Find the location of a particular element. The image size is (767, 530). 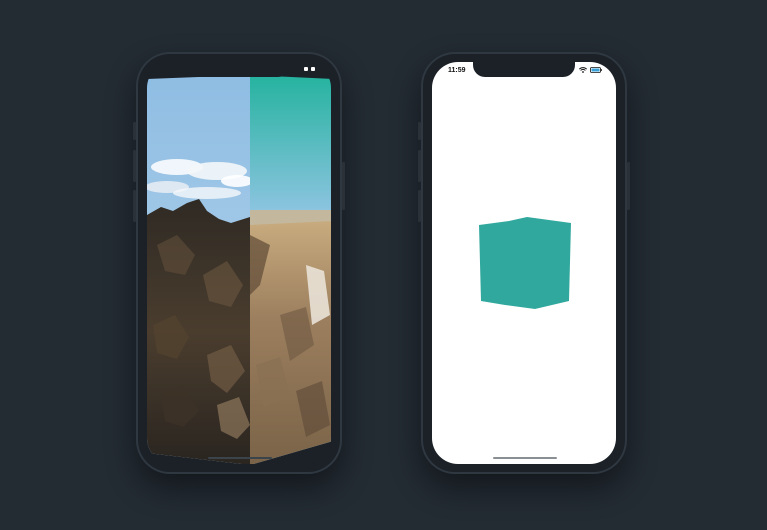

desert-photo is located at coordinates (290, 269).